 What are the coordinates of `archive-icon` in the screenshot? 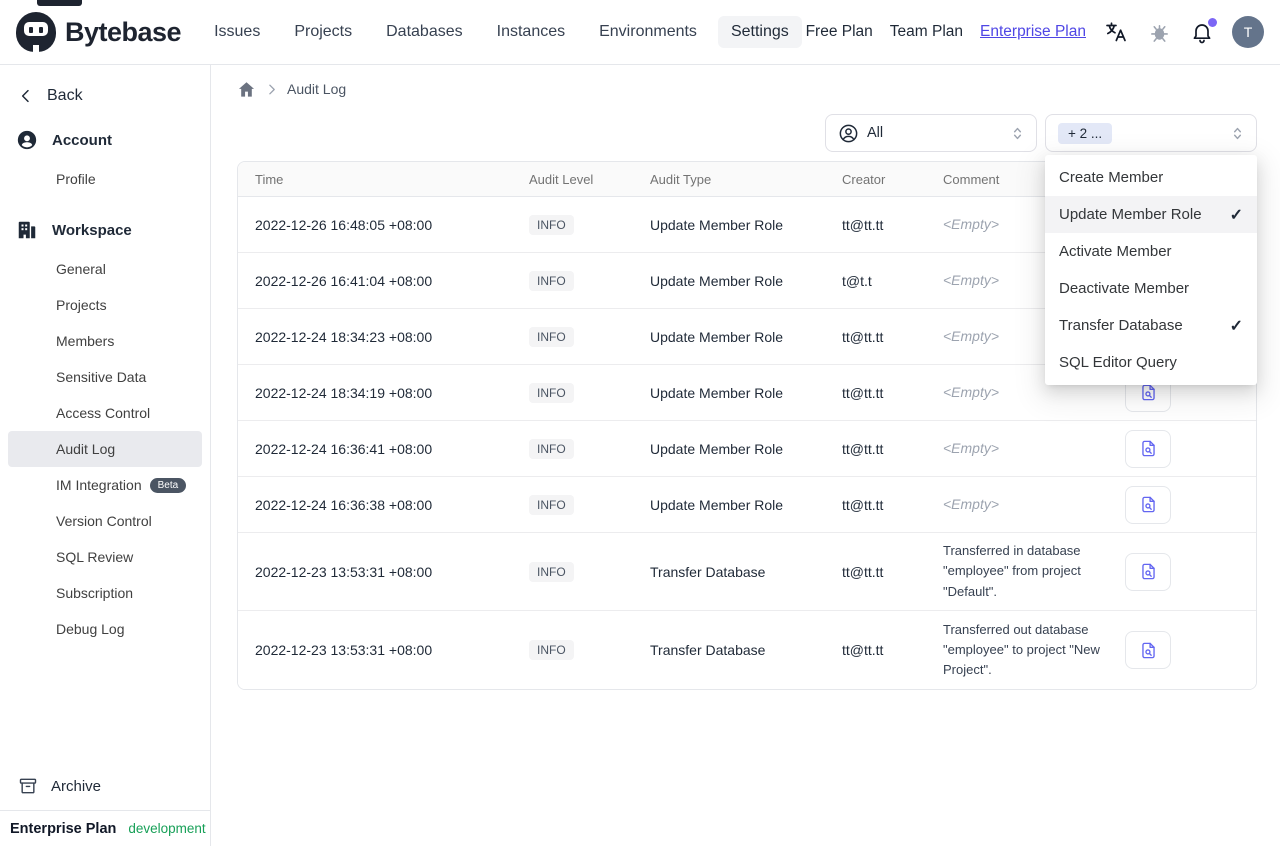 It's located at (28, 786).